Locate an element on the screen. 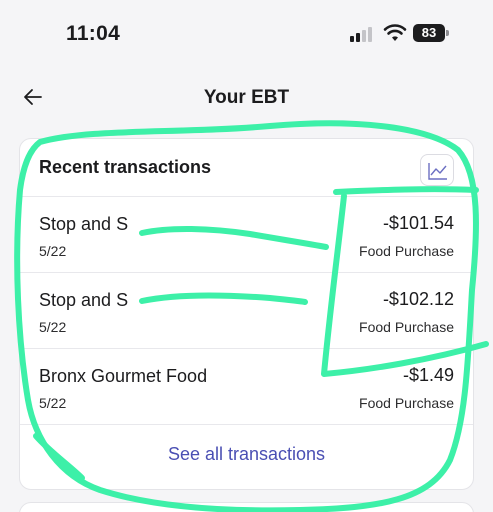 Image resolution: width=493 pixels, height=512 pixels. chart-button is located at coordinates (437, 170).